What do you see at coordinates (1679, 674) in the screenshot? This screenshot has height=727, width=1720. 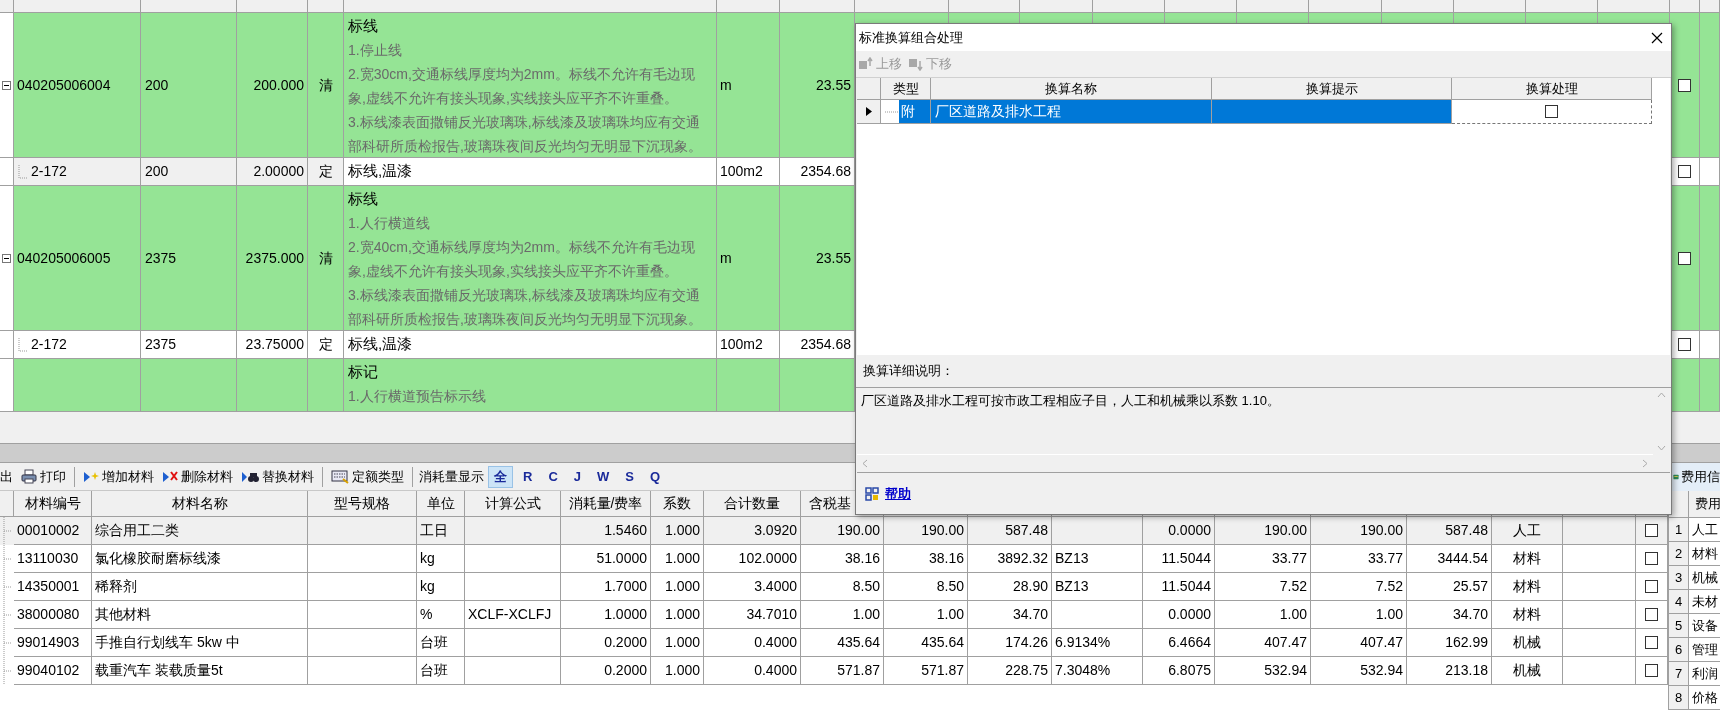 I see `row-number: 7` at bounding box center [1679, 674].